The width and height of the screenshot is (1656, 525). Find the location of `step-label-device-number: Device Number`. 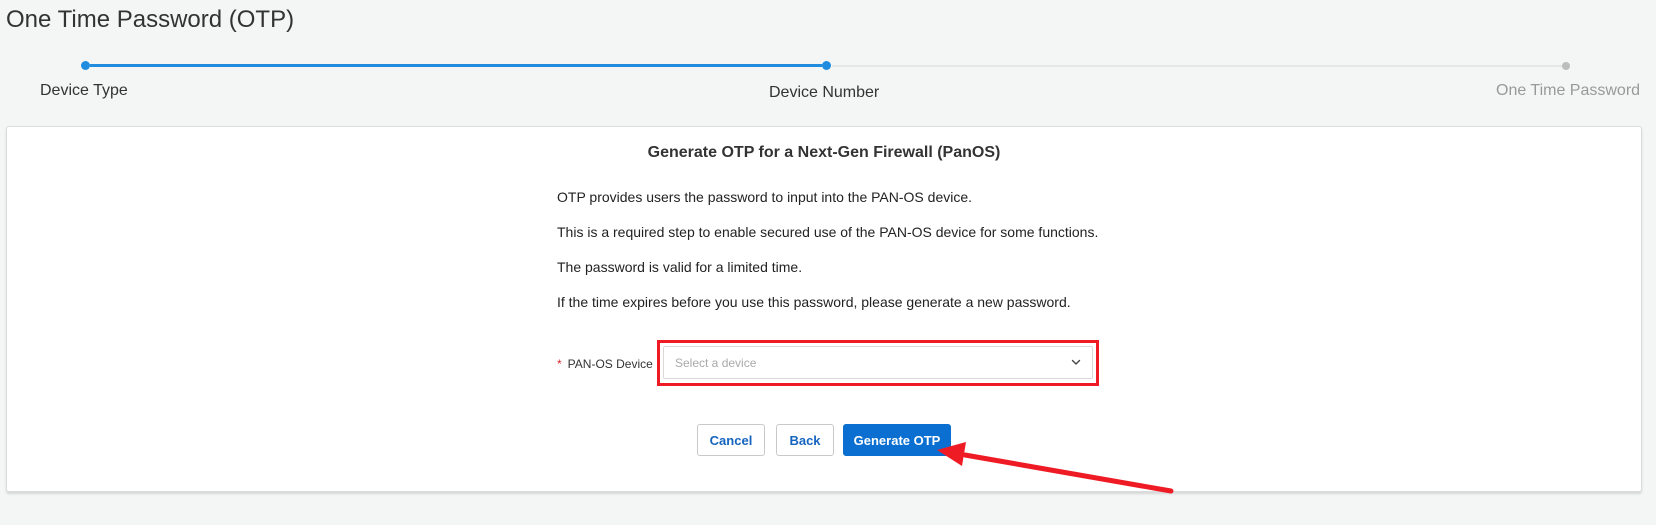

step-label-device-number: Device Number is located at coordinates (824, 92).